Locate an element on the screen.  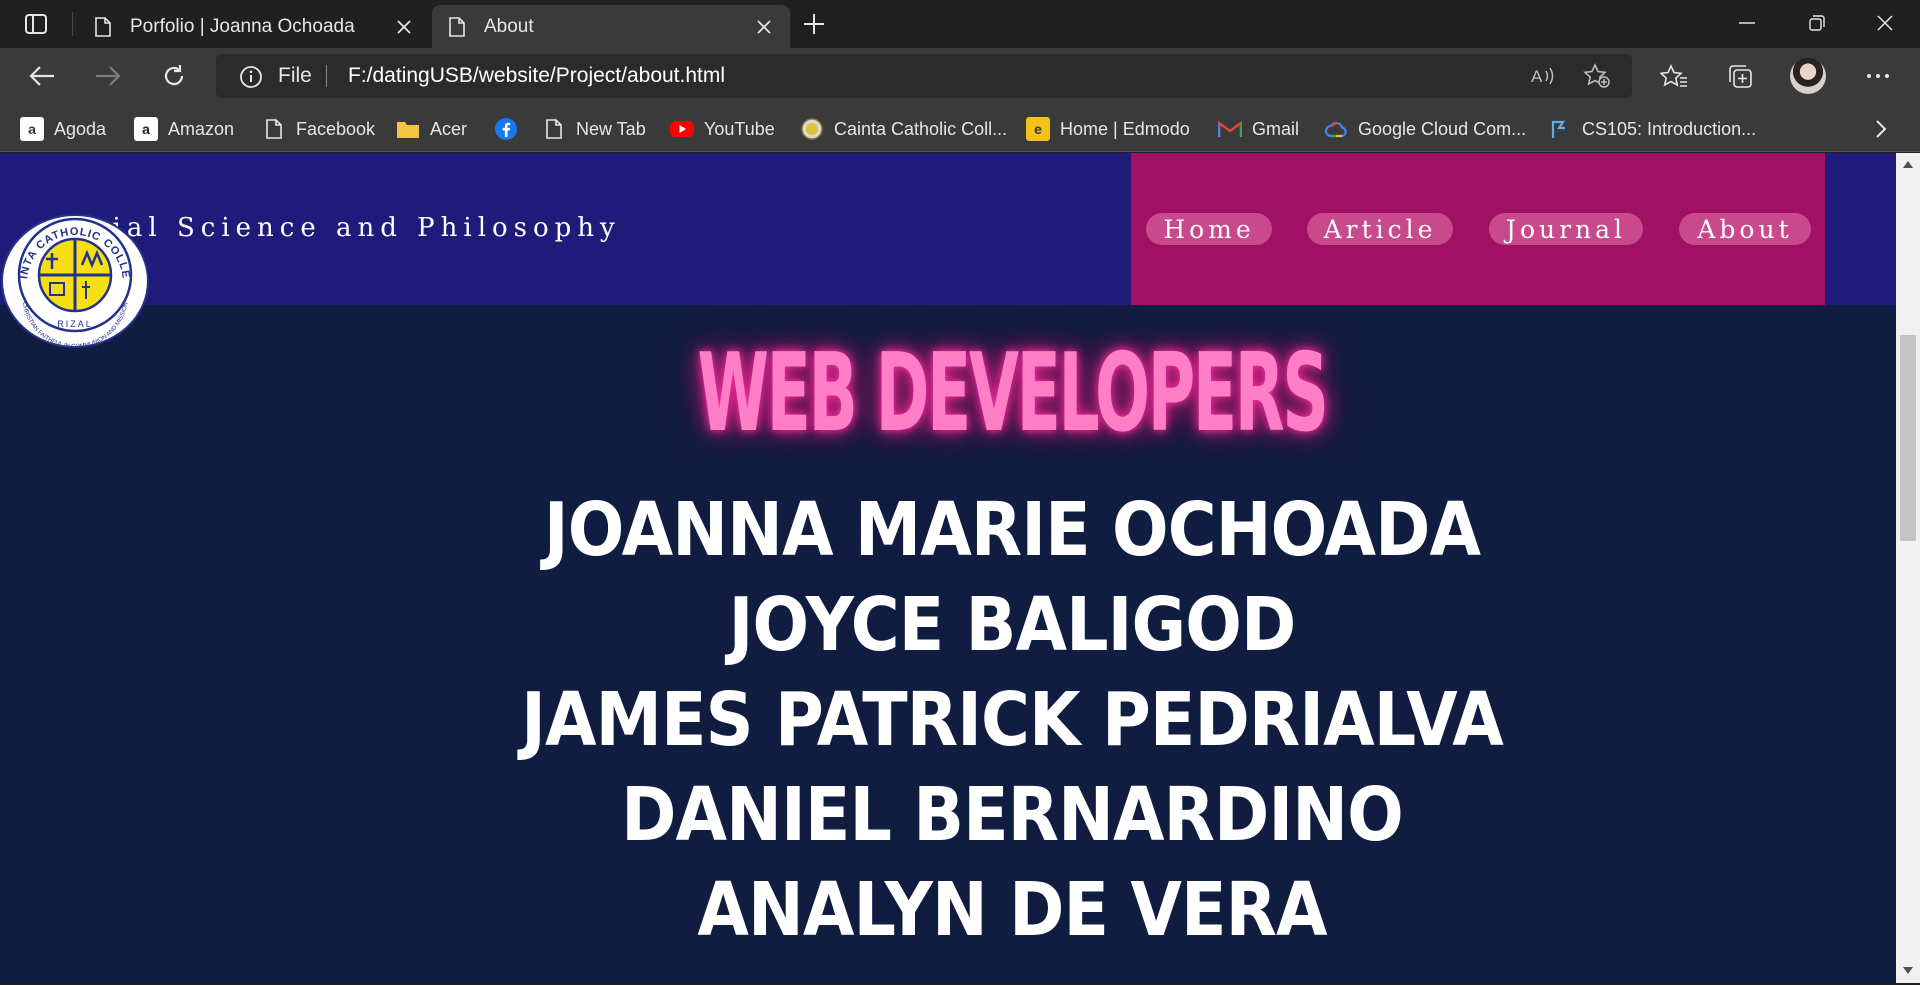
collections-icon is located at coordinates (1740, 76).